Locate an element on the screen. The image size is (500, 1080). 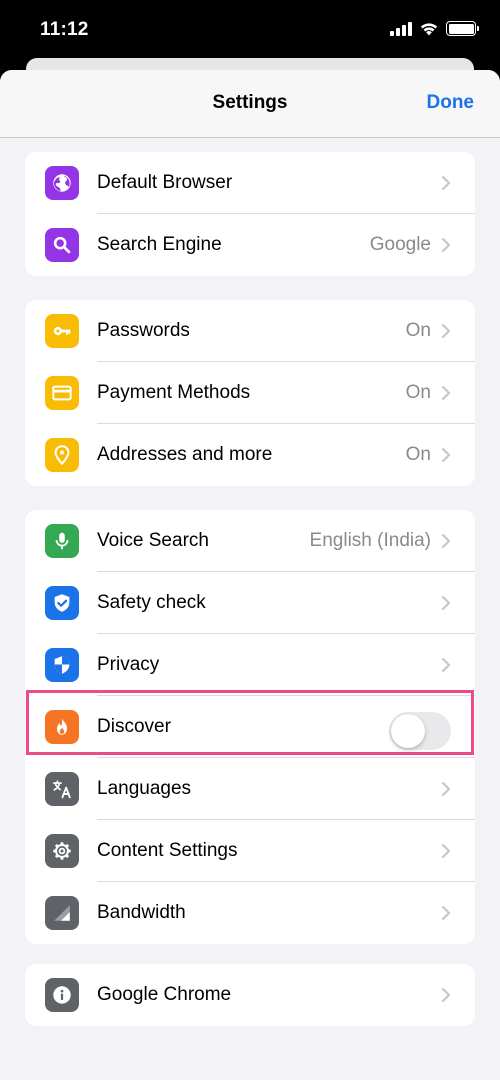
row-label: Payment Methods is located at coordinates (174, 392).